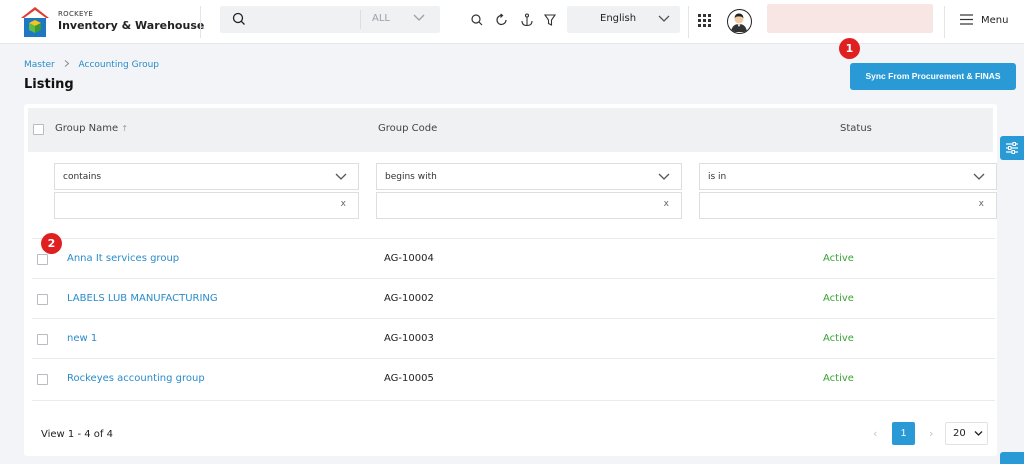  Describe the element at coordinates (959, 433) in the screenshot. I see `page-size-value: 20` at that location.